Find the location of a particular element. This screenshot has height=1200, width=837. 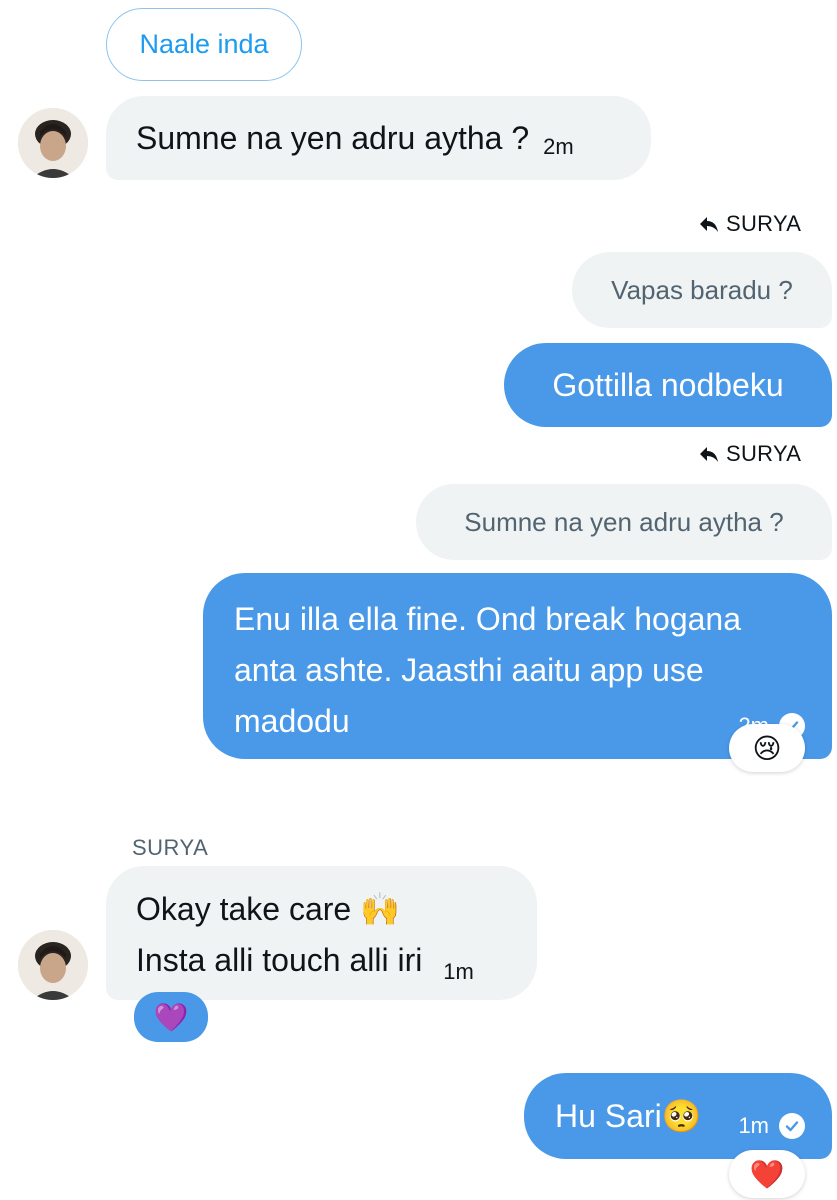

outgoing-message: Hu Sari🥺 1m is located at coordinates (678, 1116).